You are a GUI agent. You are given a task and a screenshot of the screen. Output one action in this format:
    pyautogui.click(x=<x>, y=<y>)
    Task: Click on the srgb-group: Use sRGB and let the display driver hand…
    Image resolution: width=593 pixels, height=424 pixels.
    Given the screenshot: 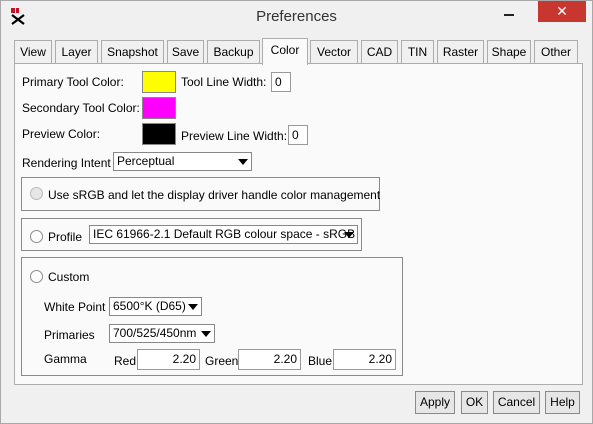 What is the action you would take?
    pyautogui.click(x=200, y=194)
    